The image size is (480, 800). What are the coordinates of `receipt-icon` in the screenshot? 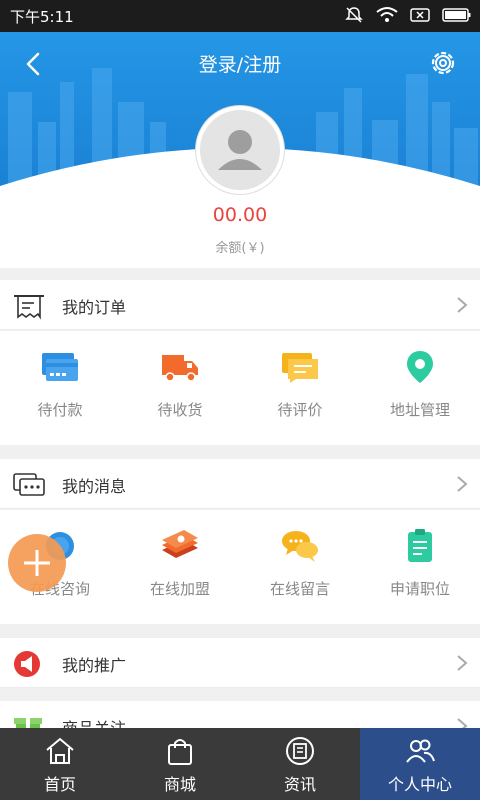 It's located at (29, 307).